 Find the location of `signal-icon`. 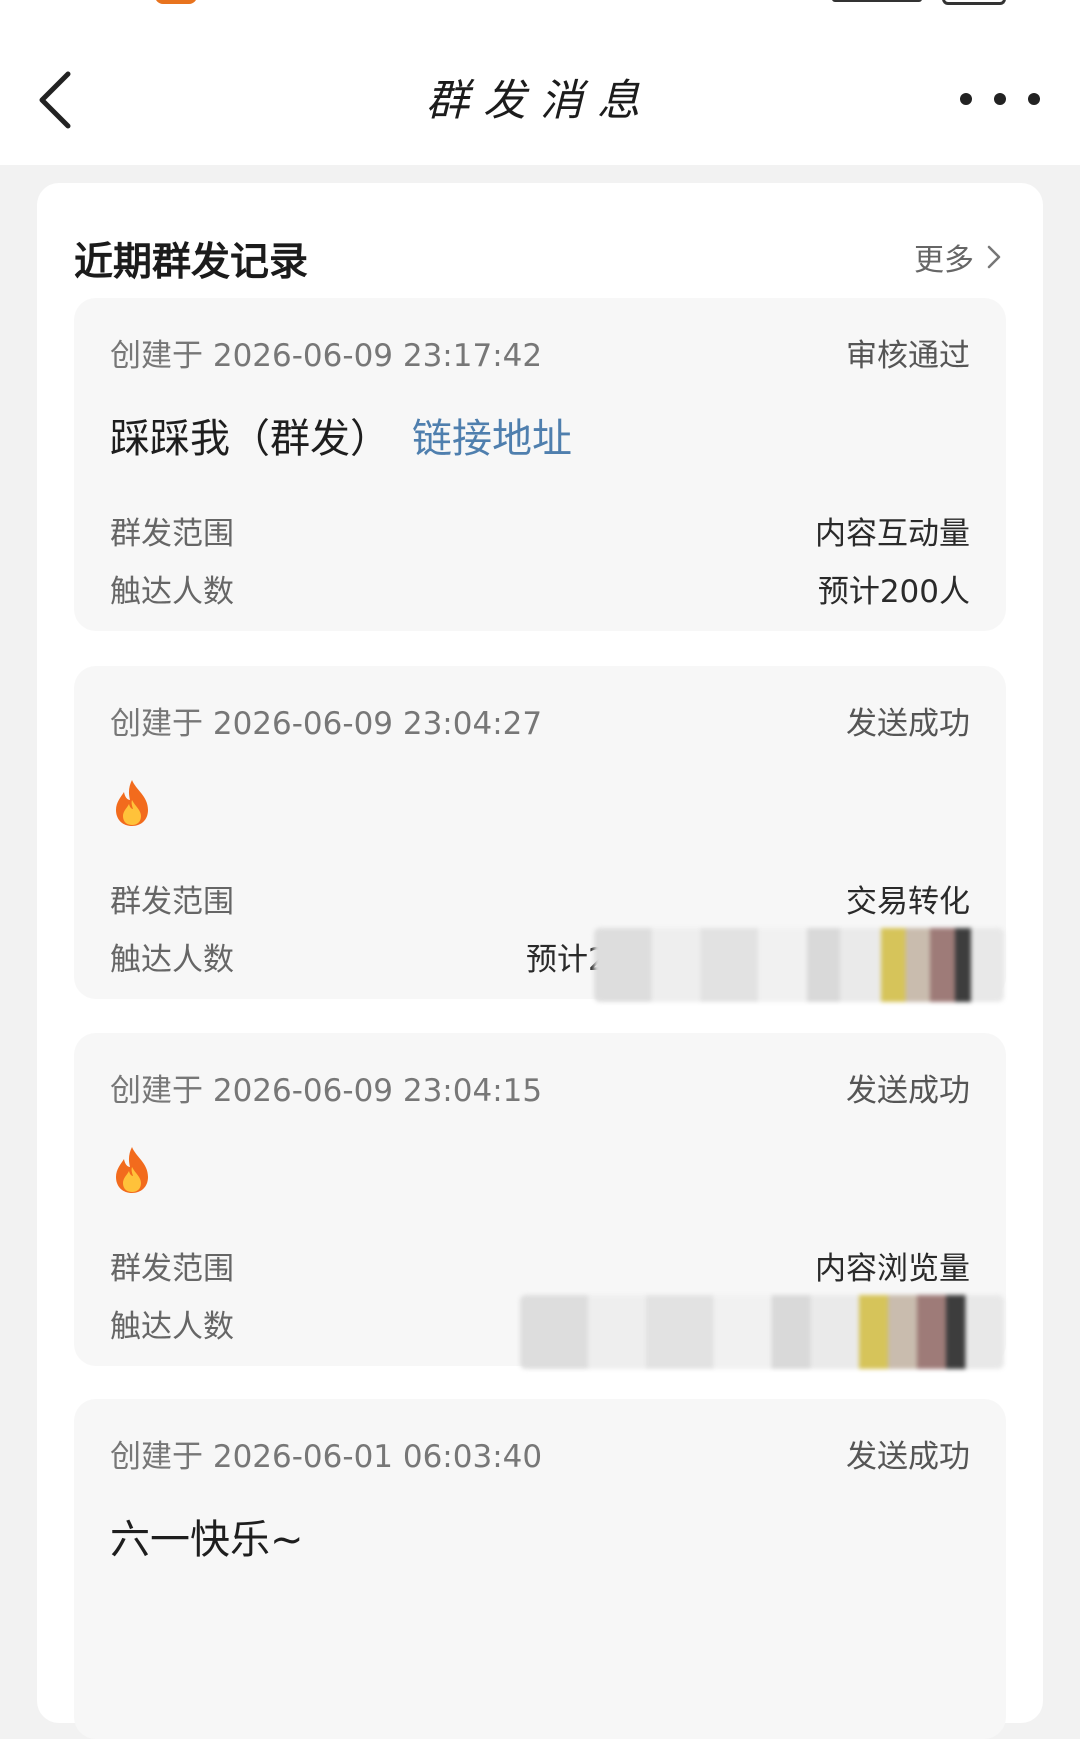

signal-icon is located at coordinates (877, 1).